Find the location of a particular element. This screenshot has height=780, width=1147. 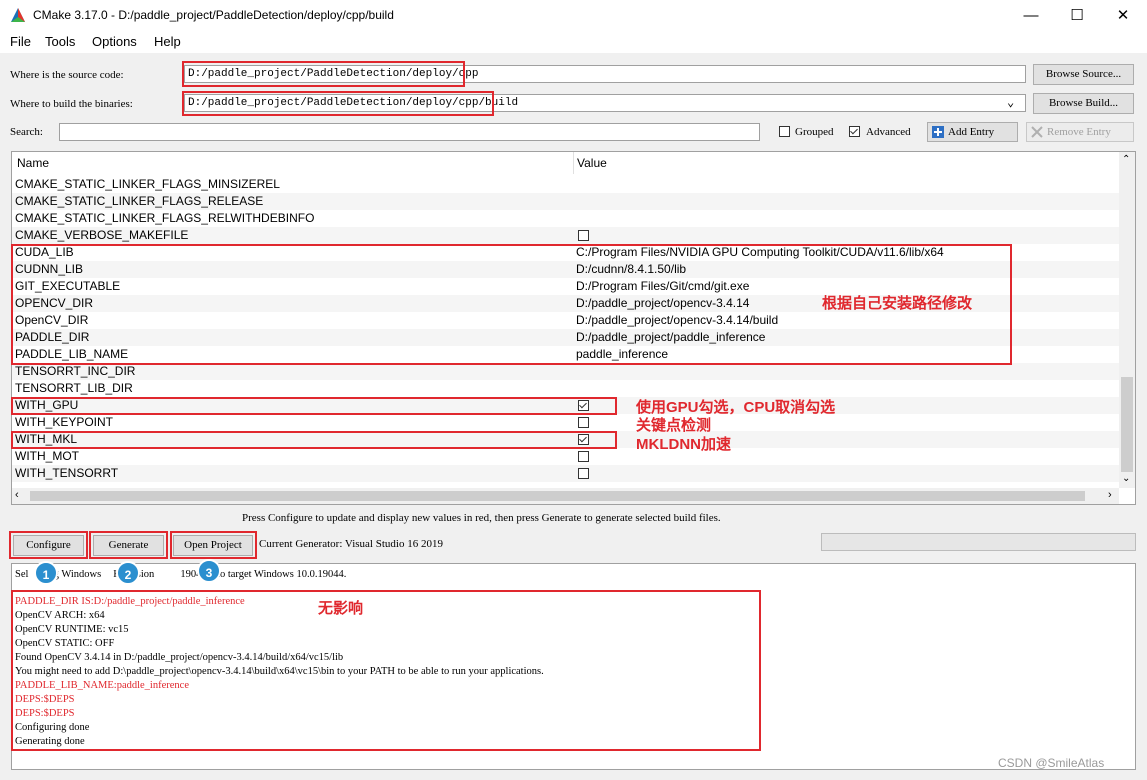

output-highlight is located at coordinates (386, 670).